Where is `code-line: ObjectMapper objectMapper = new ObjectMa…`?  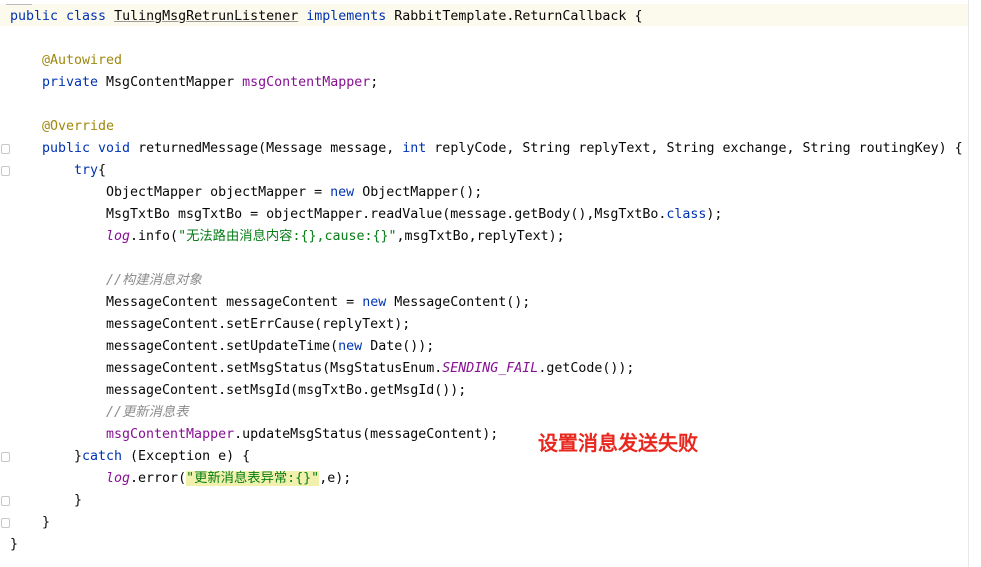
code-line: ObjectMapper objectMapper = new ObjectMa… is located at coordinates (294, 193).